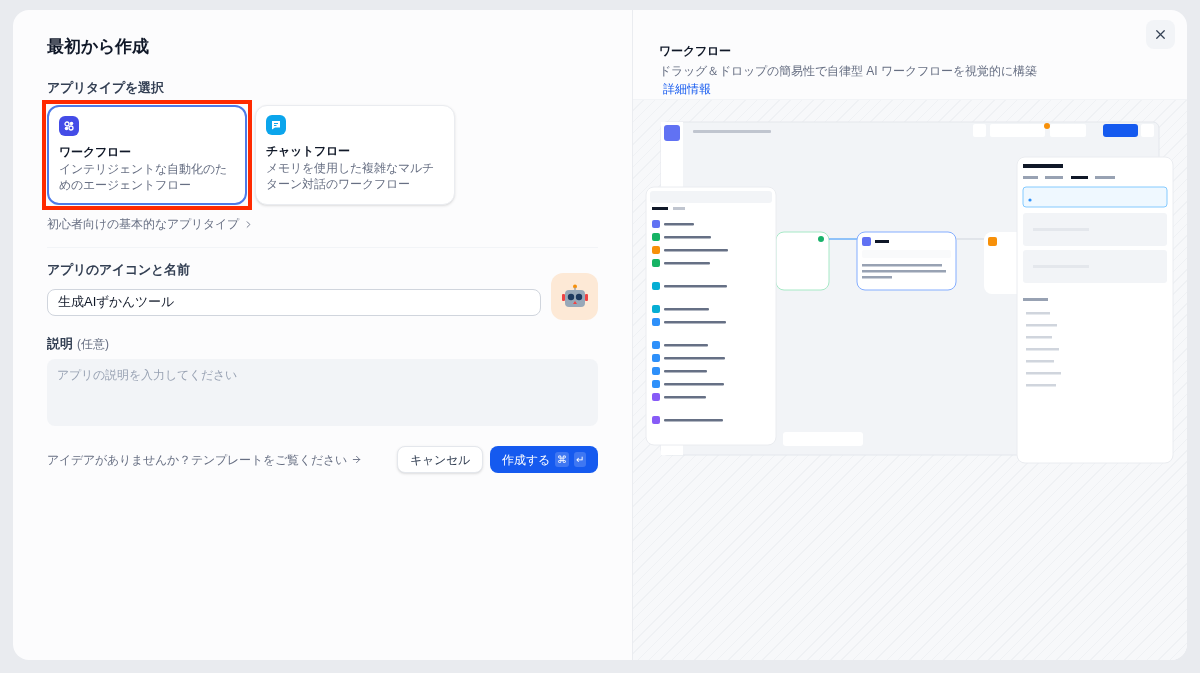 The height and width of the screenshot is (673, 1200). I want to click on robot-avatar, so click(574, 296).